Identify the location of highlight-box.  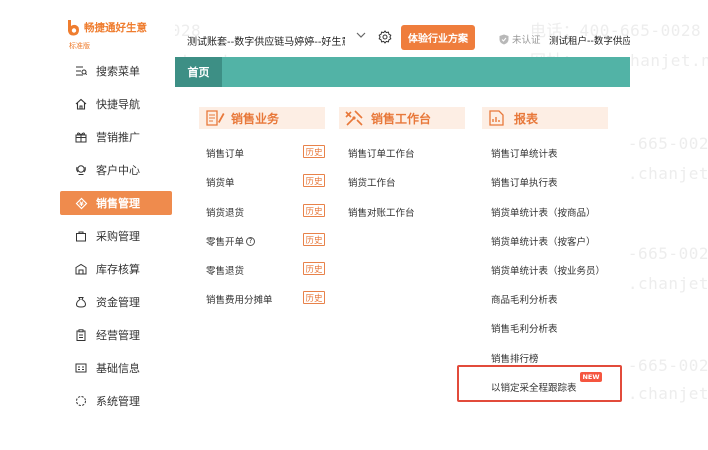
(539, 383).